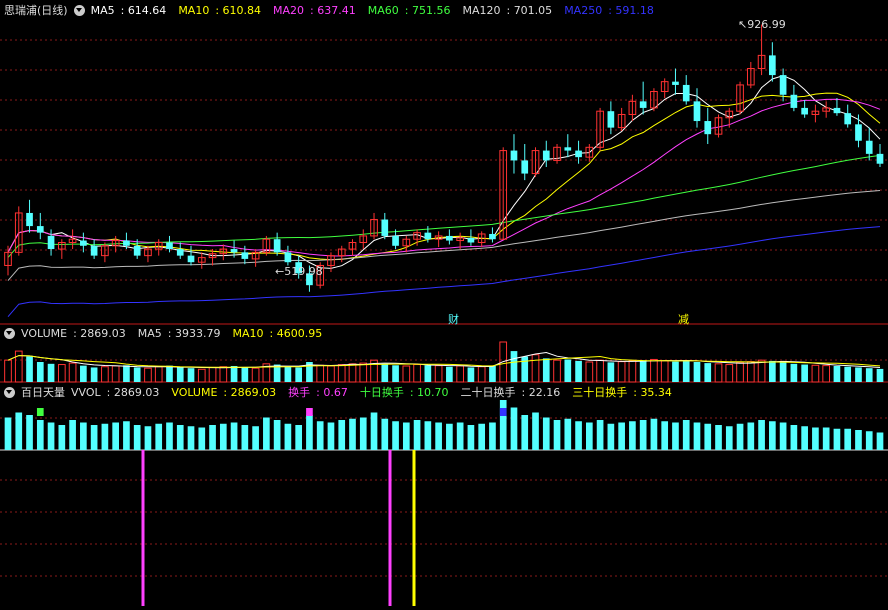  Describe the element at coordinates (36, 10) in the screenshot. I see `stock-title: 思瑞浦(日线)` at that location.